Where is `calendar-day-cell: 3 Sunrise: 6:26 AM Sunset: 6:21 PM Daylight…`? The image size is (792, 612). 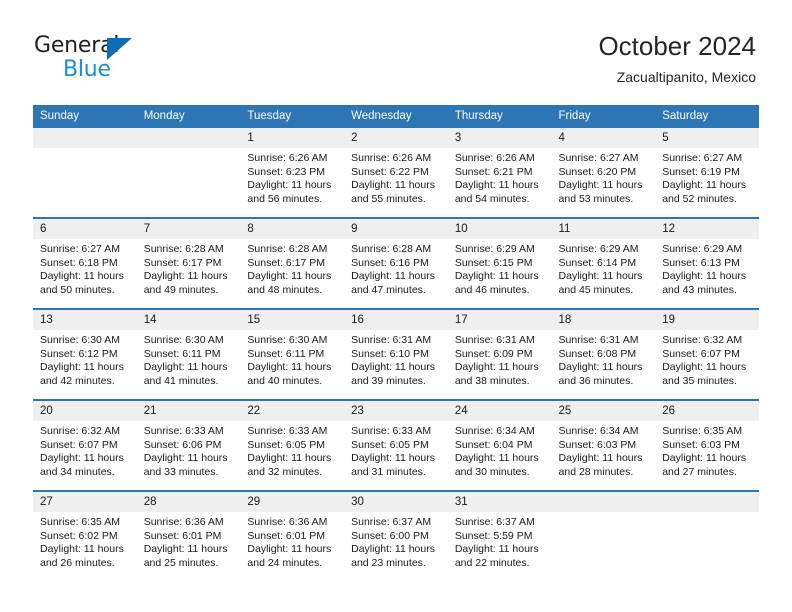
calendar-day-cell: 3 Sunrise: 6:26 AM Sunset: 6:21 PM Daylight… is located at coordinates (499, 173).